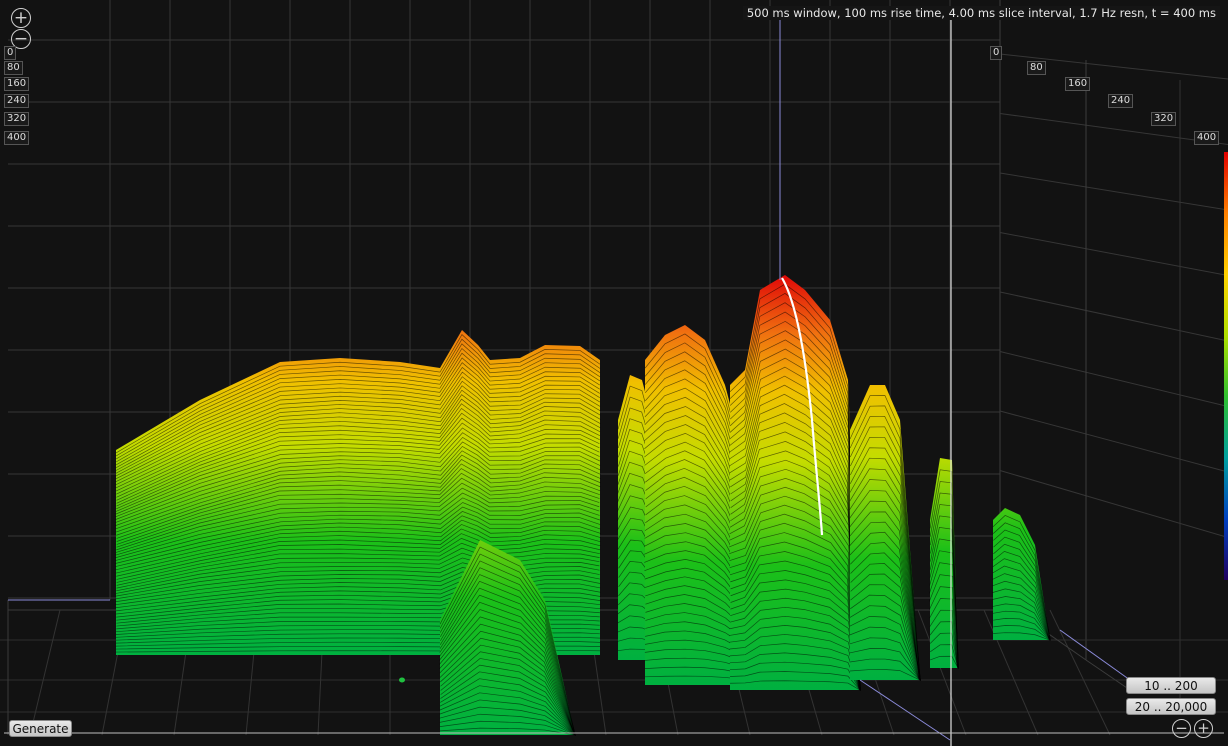 The height and width of the screenshot is (746, 1228). I want to click on top-time-tick: 80, so click(1036, 68).